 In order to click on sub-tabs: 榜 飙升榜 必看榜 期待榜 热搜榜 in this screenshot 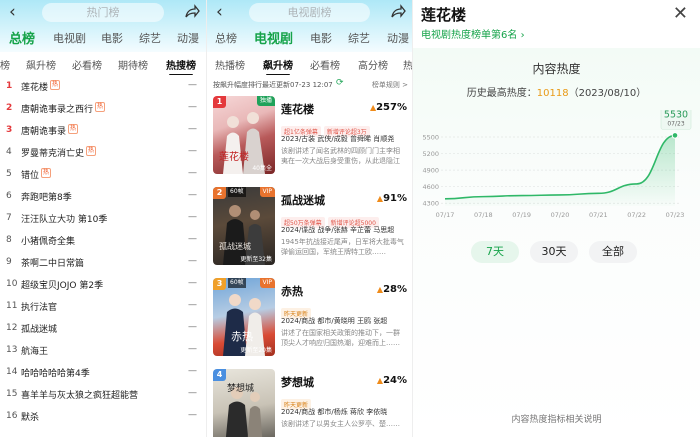, I will do `click(103, 64)`.